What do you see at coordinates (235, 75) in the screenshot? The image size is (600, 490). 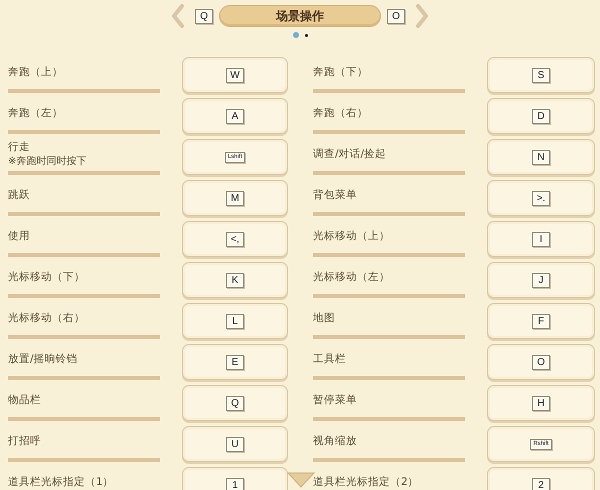 I see `key-binding-button: W` at bounding box center [235, 75].